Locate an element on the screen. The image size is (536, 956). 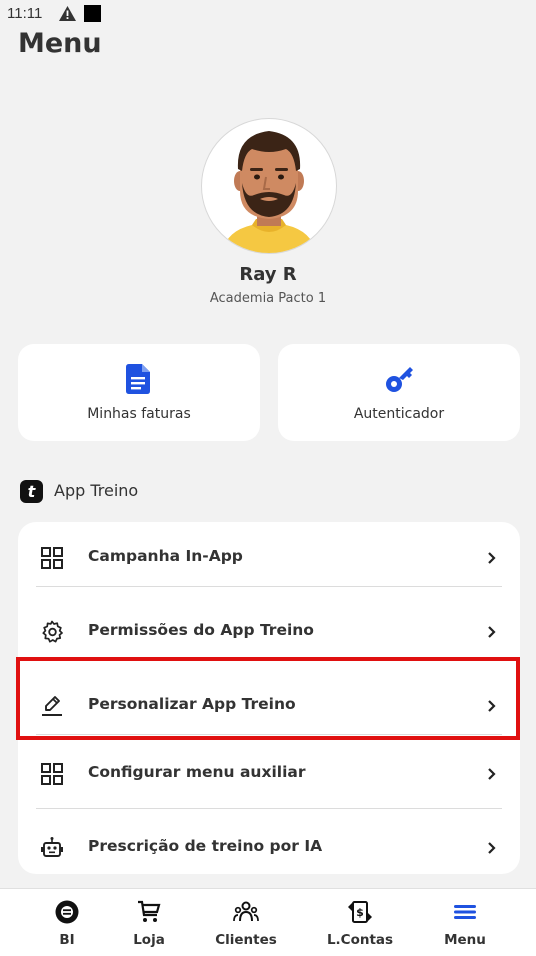
section-title: App Treino is located at coordinates (96, 490).